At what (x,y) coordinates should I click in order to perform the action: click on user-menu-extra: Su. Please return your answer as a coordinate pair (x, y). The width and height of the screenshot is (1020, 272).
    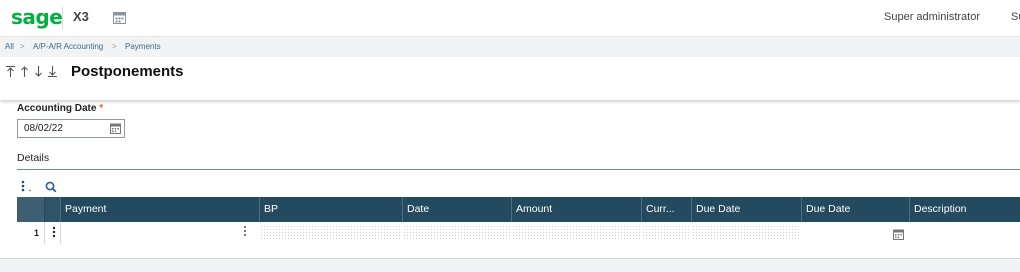
    Looking at the image, I should click on (1015, 17).